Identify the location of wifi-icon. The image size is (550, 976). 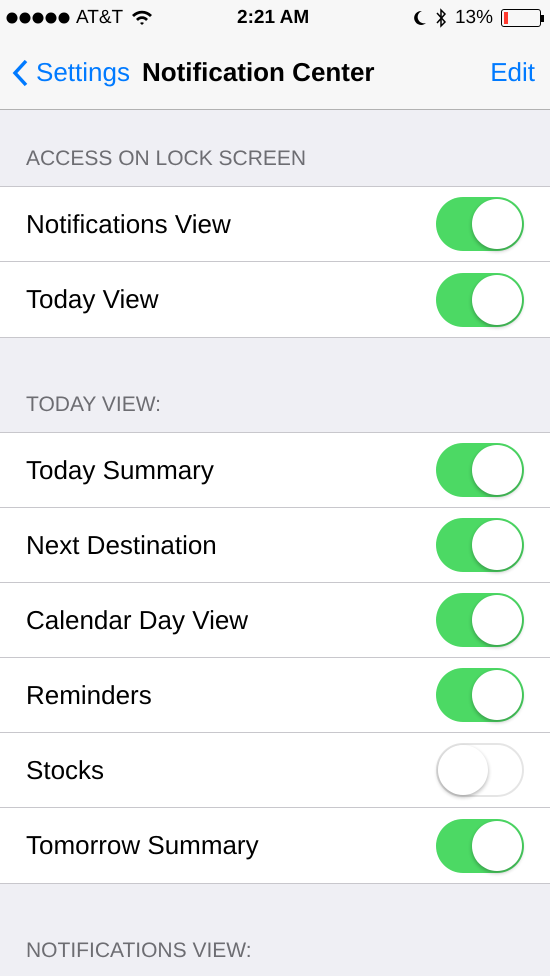
(142, 18).